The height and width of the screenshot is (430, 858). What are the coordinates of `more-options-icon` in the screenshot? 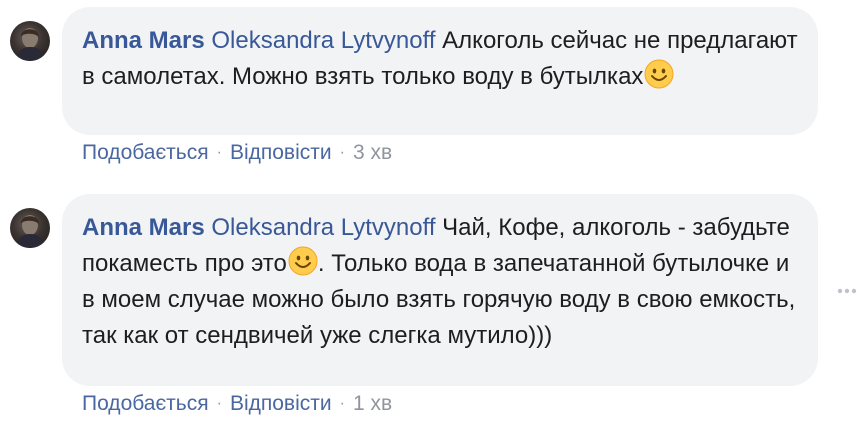 It's located at (847, 291).